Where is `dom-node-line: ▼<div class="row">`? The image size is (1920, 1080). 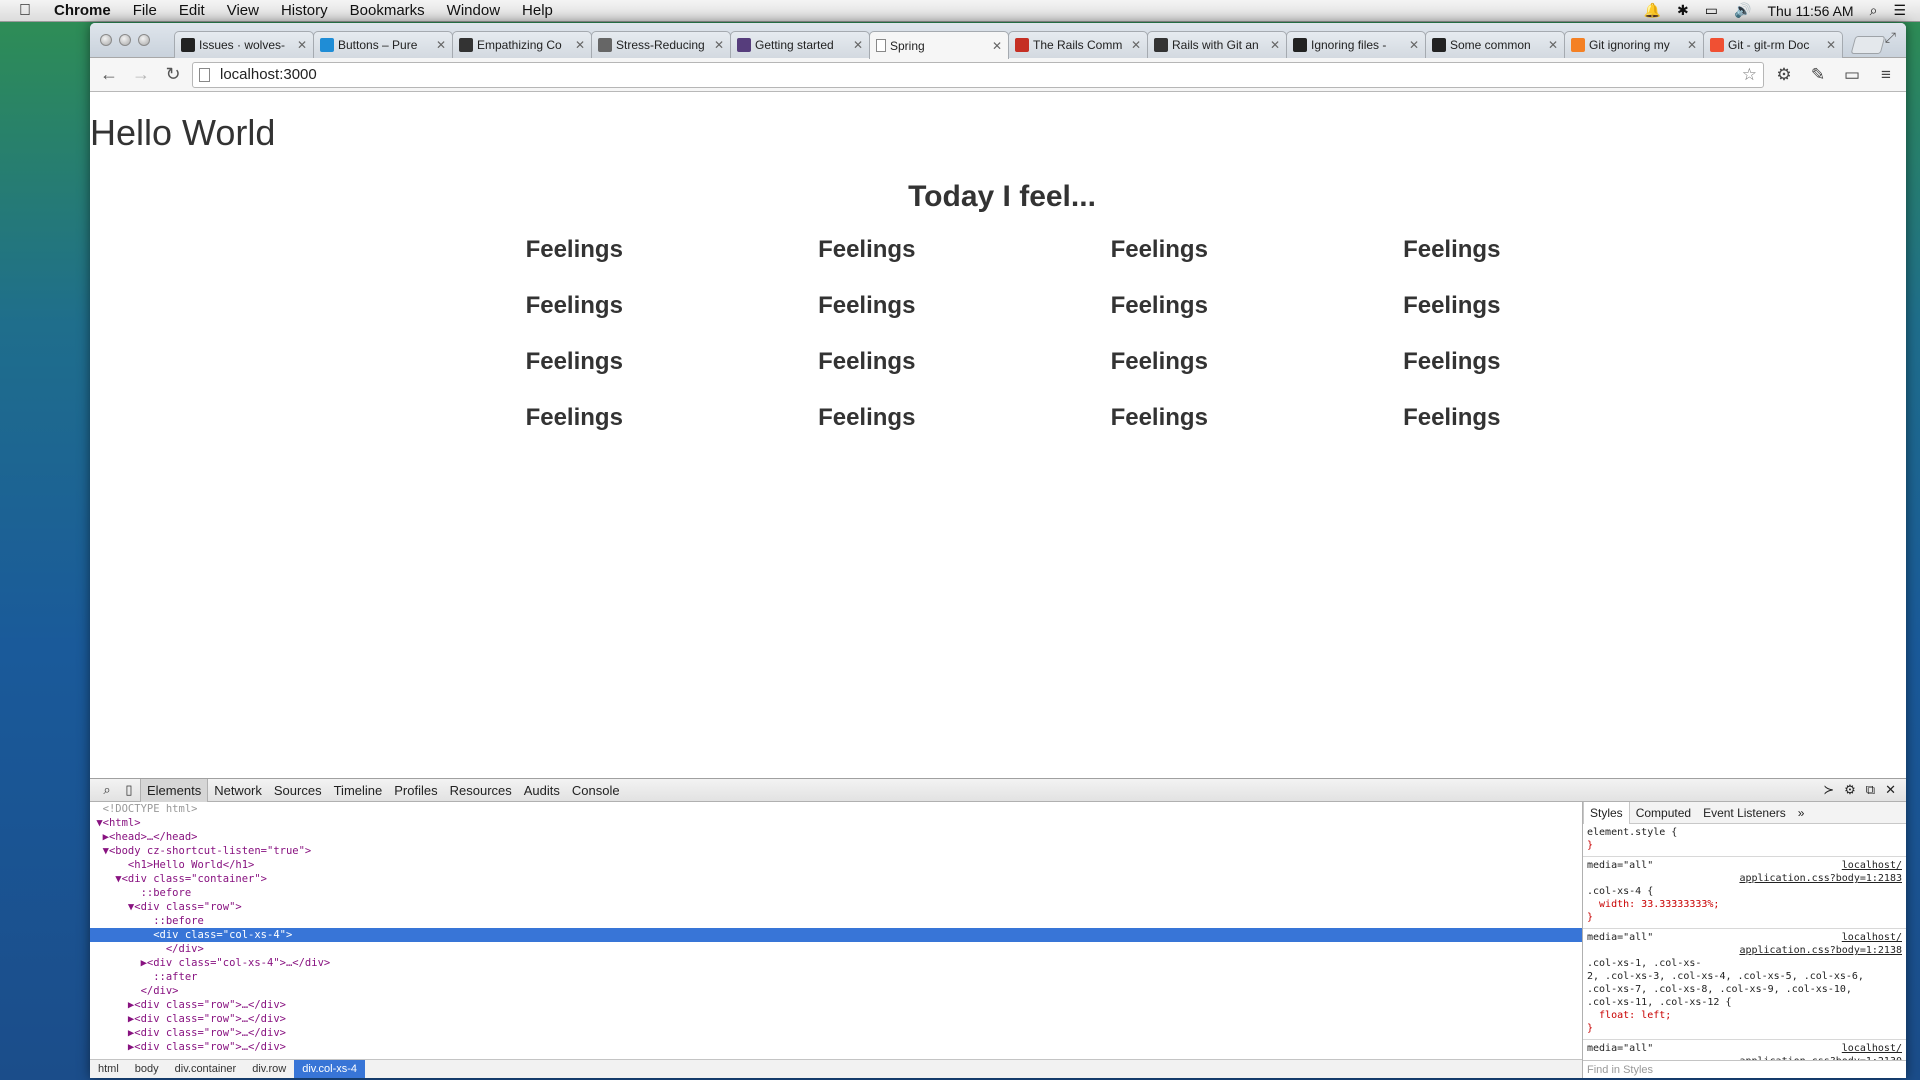
dom-node-line: ▼<div class="row"> is located at coordinates (836, 907).